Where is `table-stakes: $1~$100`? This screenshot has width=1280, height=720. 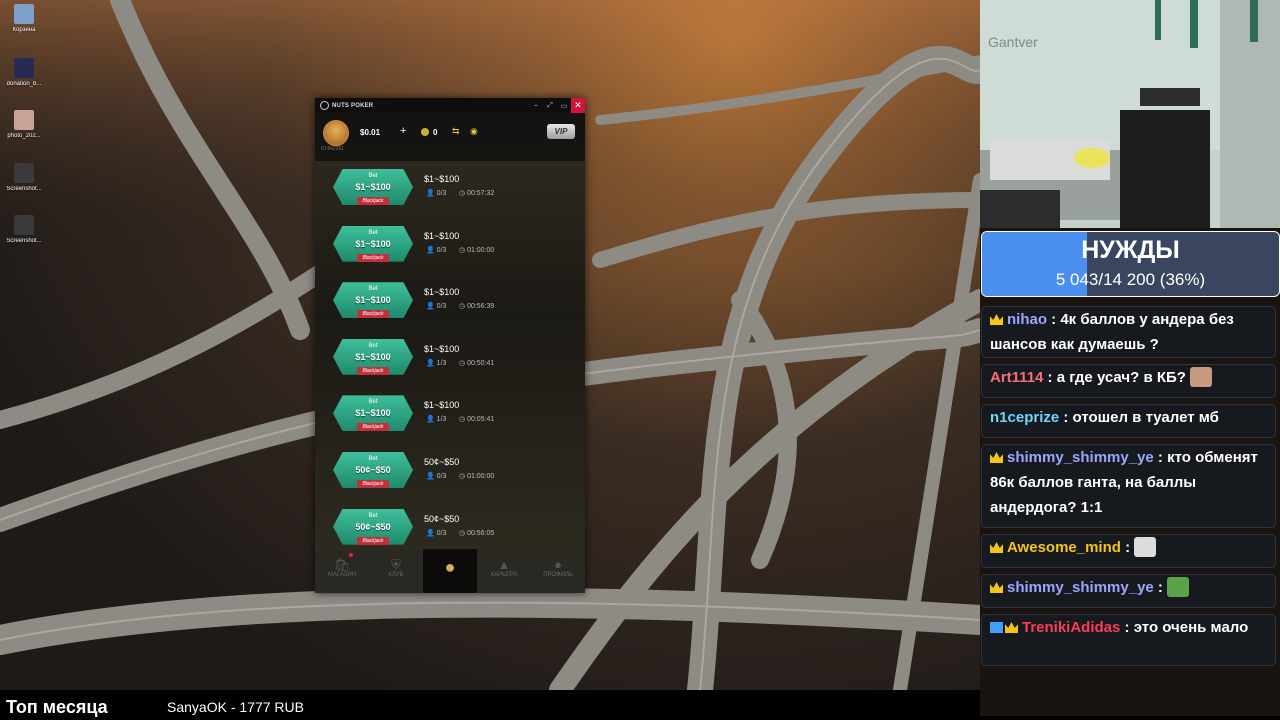
table-stakes: $1~$100 is located at coordinates (442, 292).